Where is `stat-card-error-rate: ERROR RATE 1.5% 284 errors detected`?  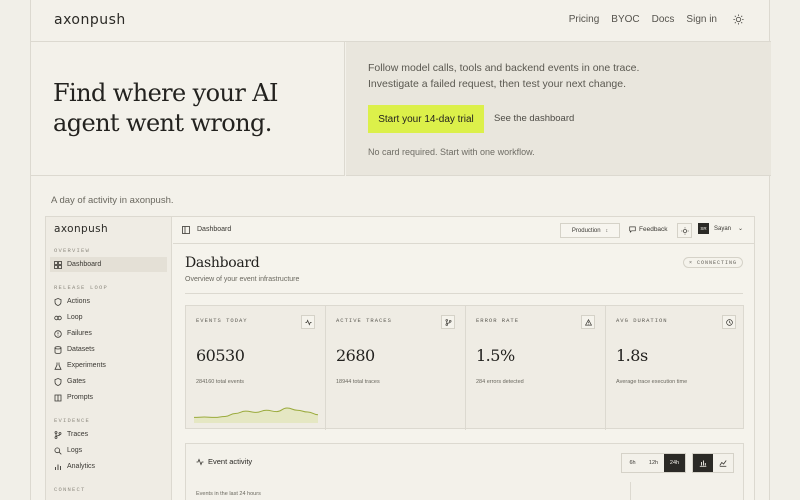
stat-card-error-rate: ERROR RATE 1.5% 284 errors detected is located at coordinates (536, 368).